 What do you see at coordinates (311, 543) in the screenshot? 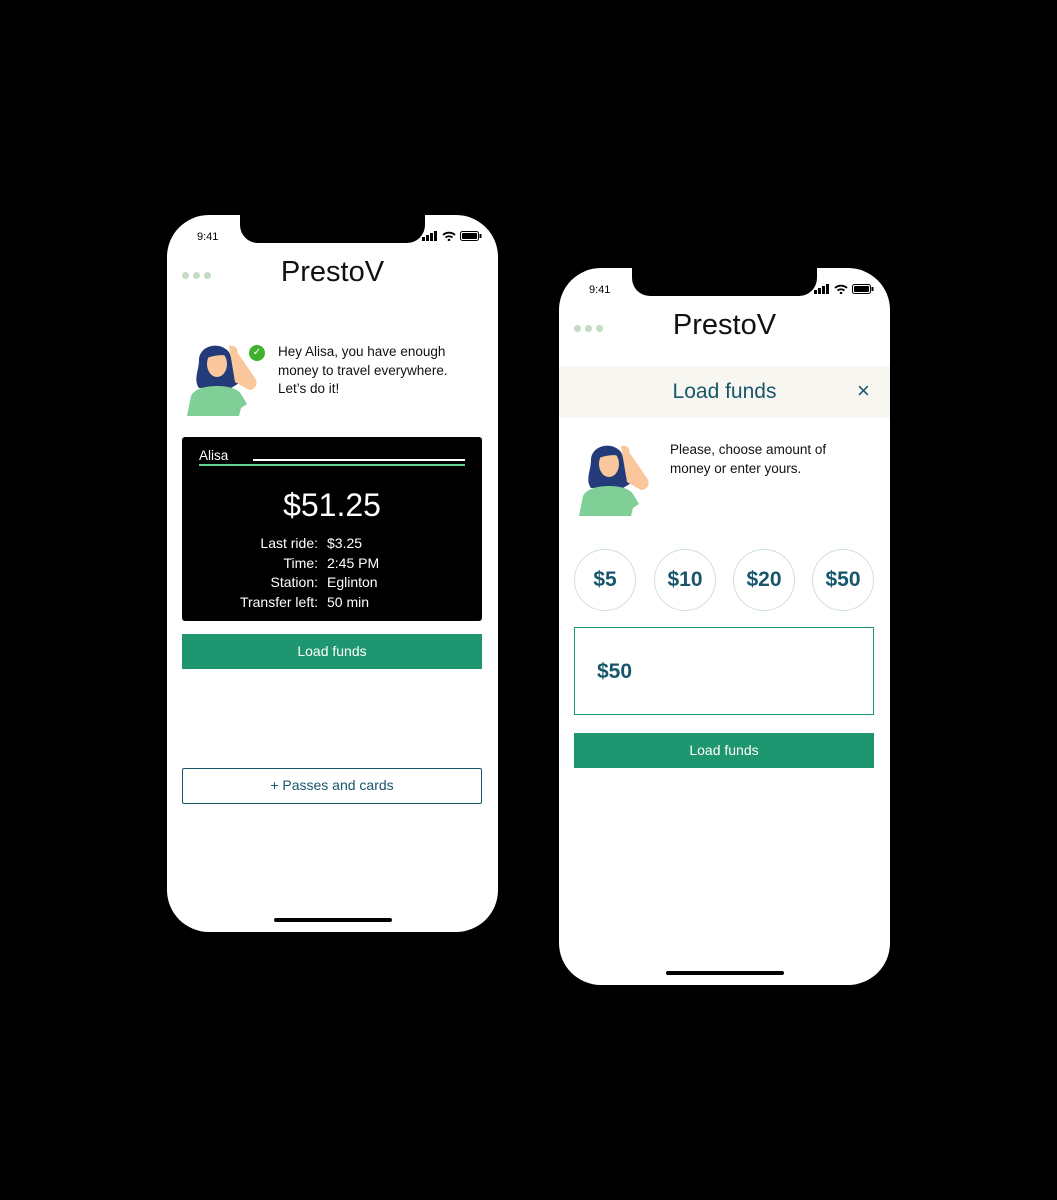
I see `card-row-last-ride: Last ride: $3.25` at bounding box center [311, 543].